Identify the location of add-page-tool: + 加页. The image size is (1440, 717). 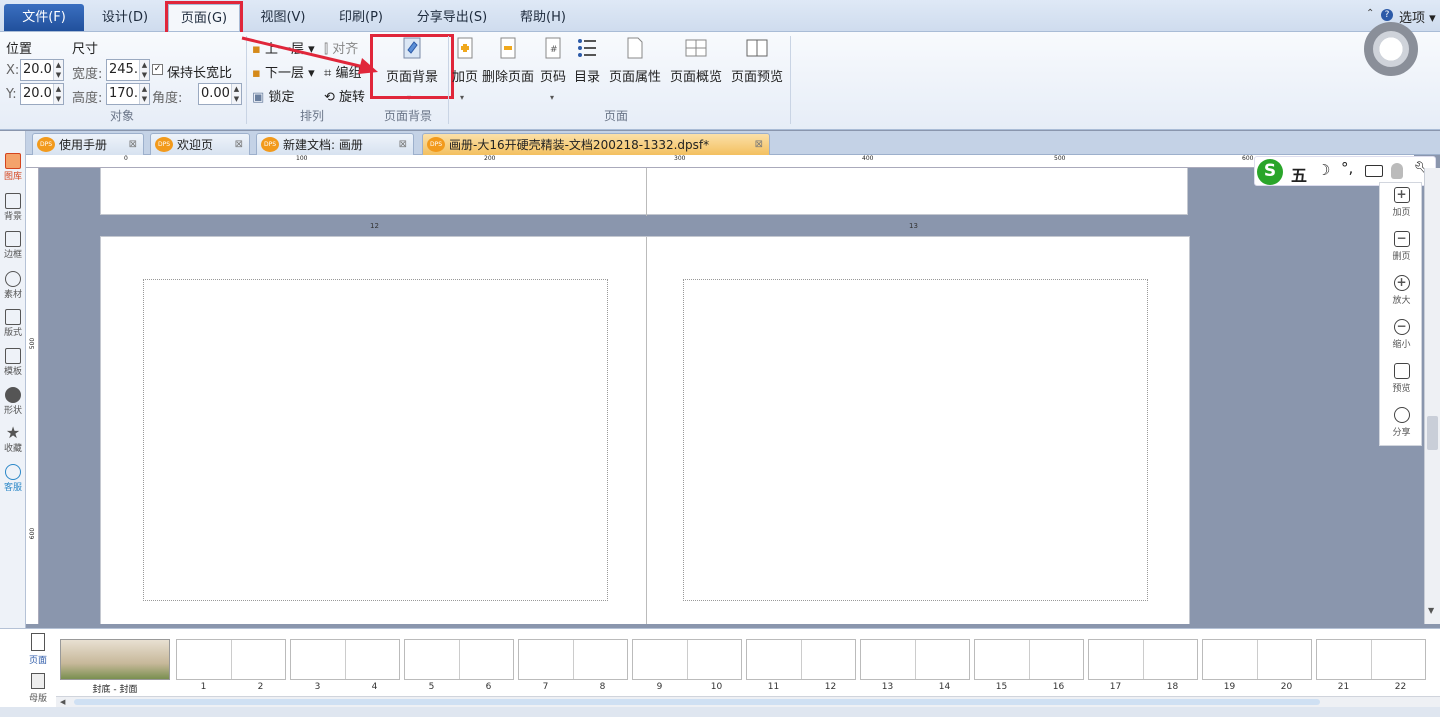
(1401, 202).